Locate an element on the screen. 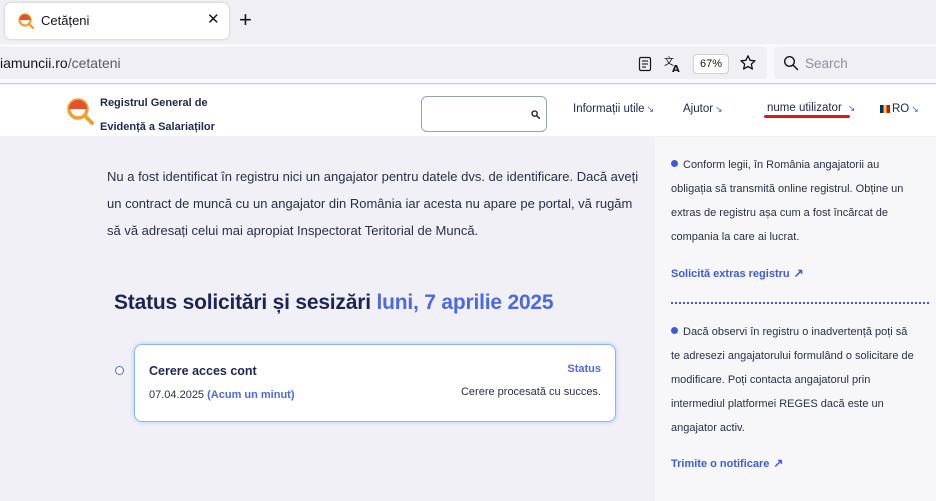  browser-navbar: iamuncii.ro/cetateni 文 A 67% Search is located at coordinates (468, 64).